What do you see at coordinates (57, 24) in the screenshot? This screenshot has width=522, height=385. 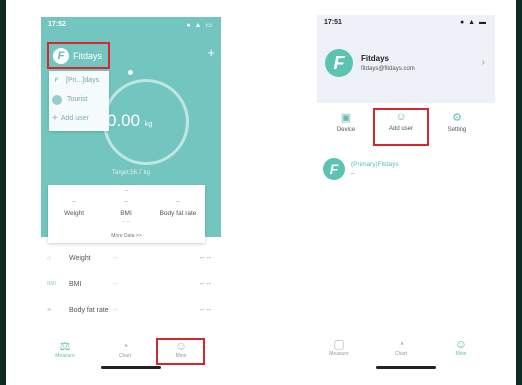 I see `status-time: 17:52` at bounding box center [57, 24].